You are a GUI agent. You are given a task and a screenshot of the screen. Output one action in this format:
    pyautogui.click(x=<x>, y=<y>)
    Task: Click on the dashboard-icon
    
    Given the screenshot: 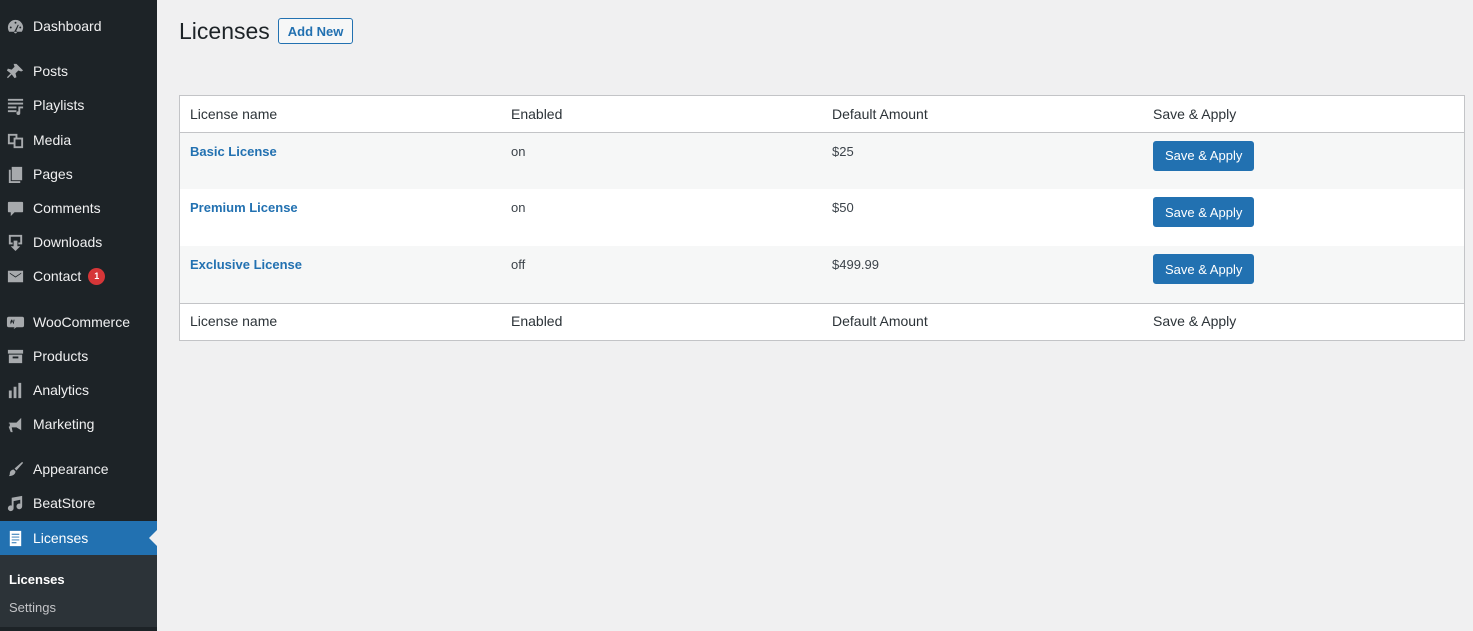 What is the action you would take?
    pyautogui.click(x=15, y=26)
    